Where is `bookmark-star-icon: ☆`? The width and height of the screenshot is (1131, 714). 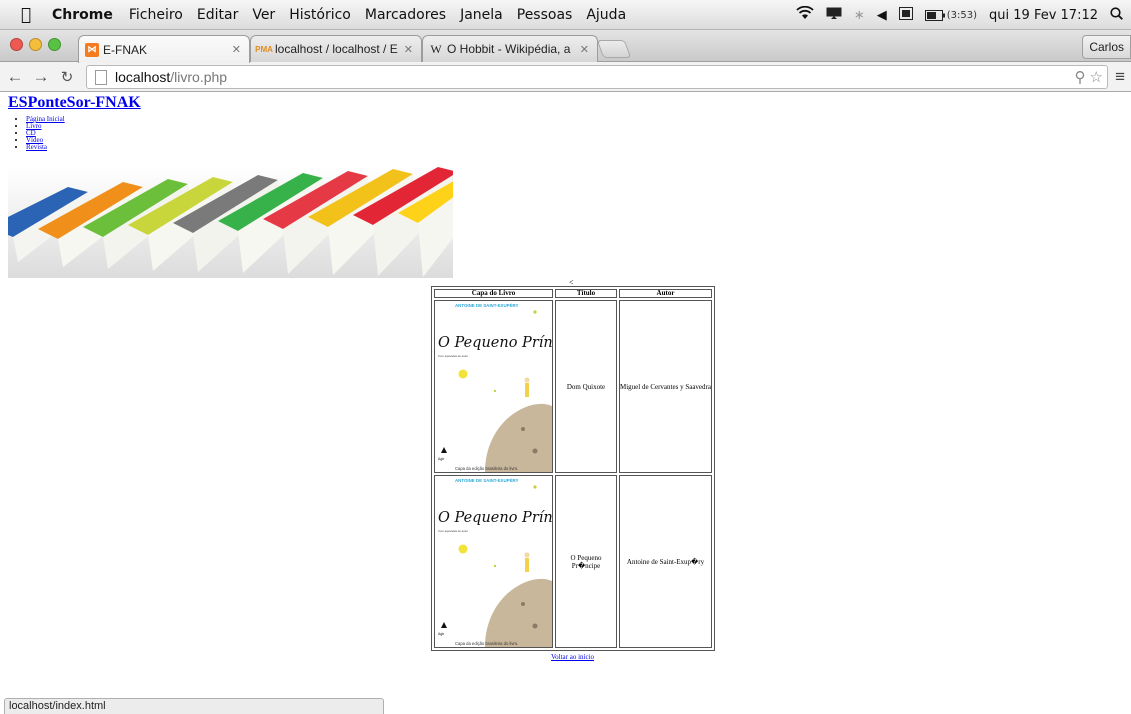 bookmark-star-icon: ☆ is located at coordinates (1096, 77).